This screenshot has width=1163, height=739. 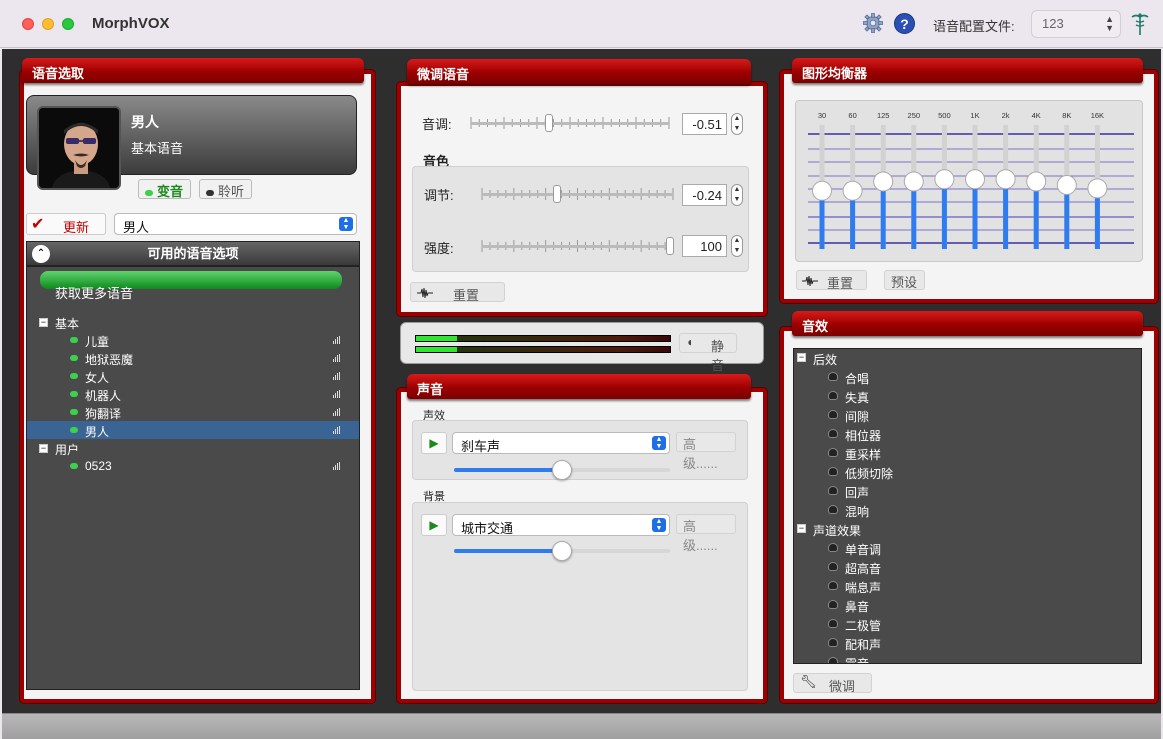 What do you see at coordinates (944, 115) in the screenshot?
I see `eq-band-label: 500` at bounding box center [944, 115].